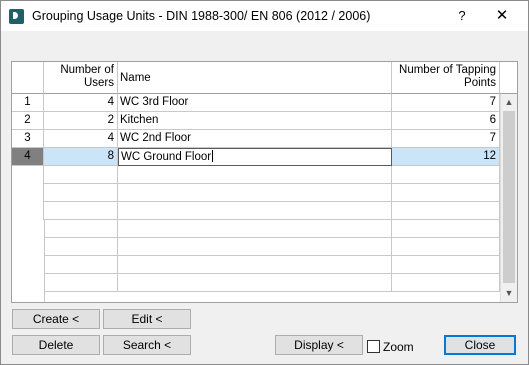 Image resolution: width=529 pixels, height=365 pixels. What do you see at coordinates (398, 347) in the screenshot?
I see `zoom-label: Zoom` at bounding box center [398, 347].